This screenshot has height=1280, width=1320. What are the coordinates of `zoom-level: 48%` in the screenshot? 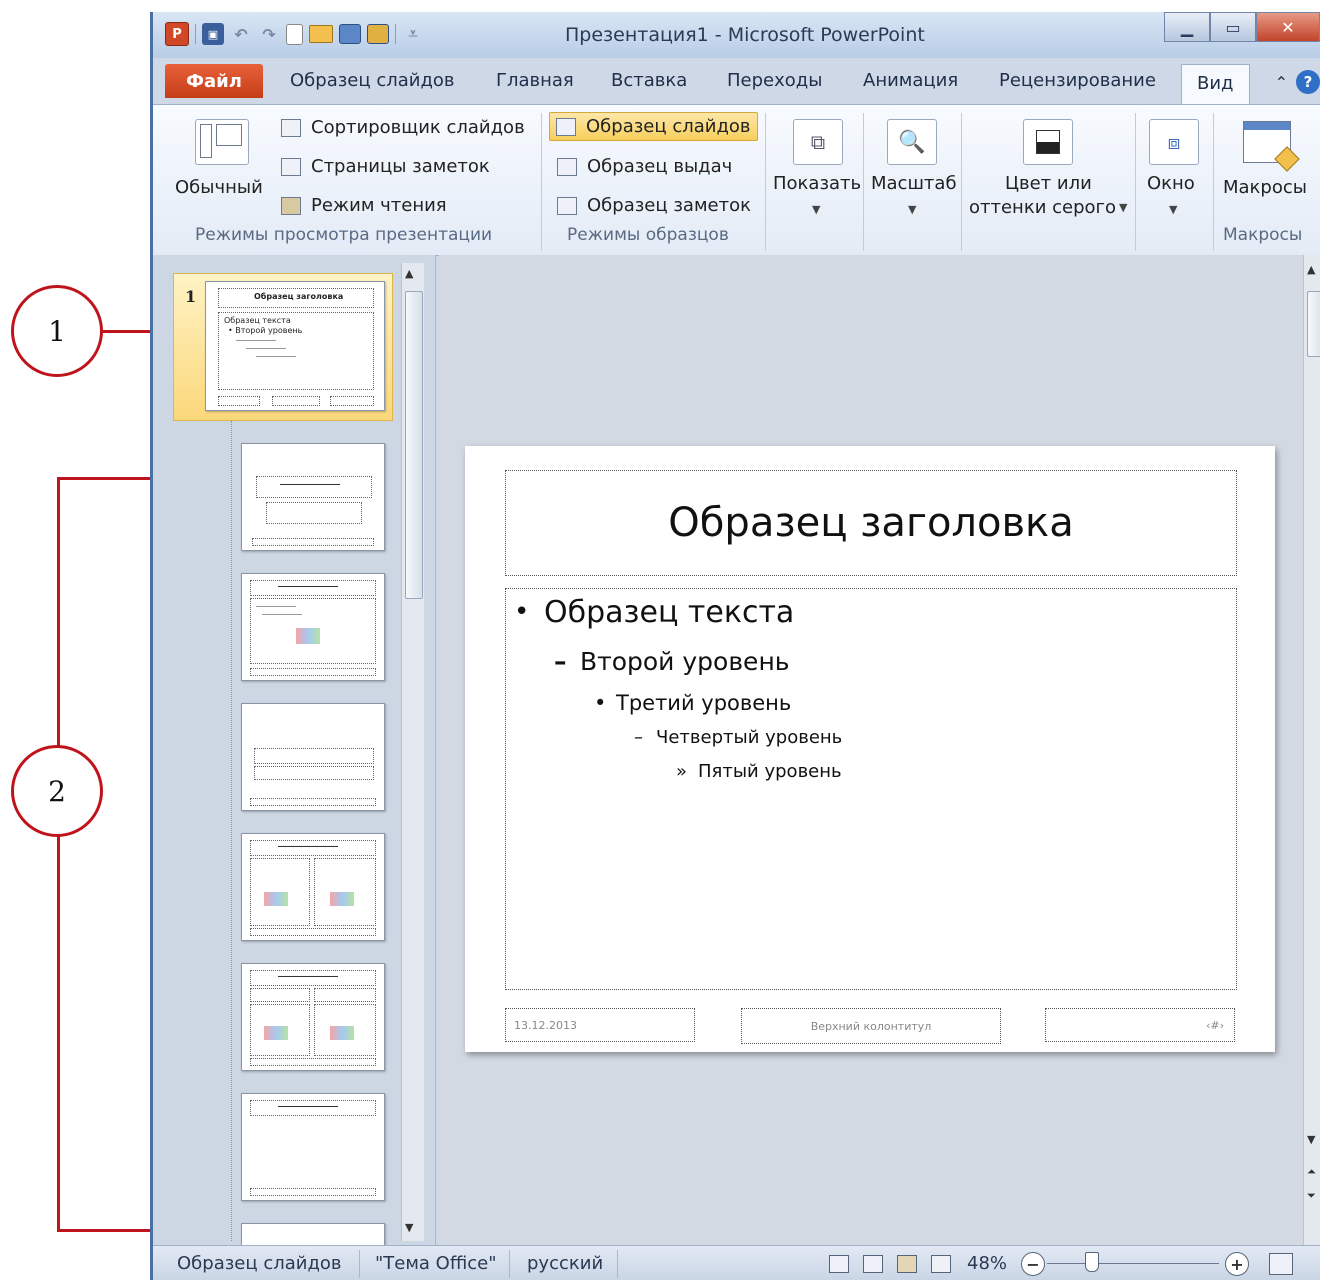 It's located at (987, 1263).